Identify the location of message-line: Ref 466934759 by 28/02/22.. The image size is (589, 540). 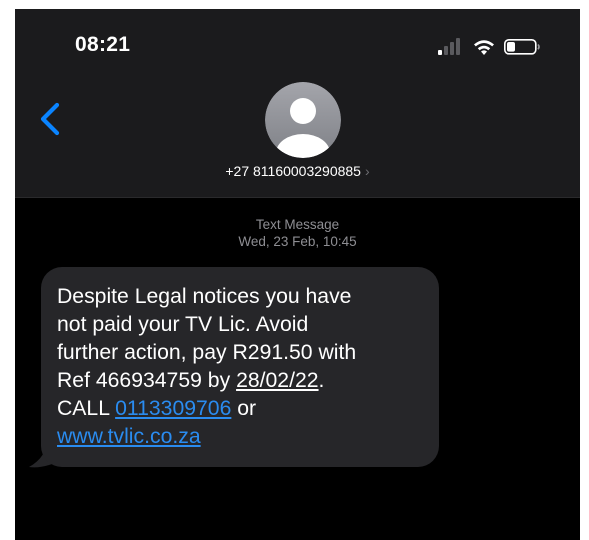
(243, 381).